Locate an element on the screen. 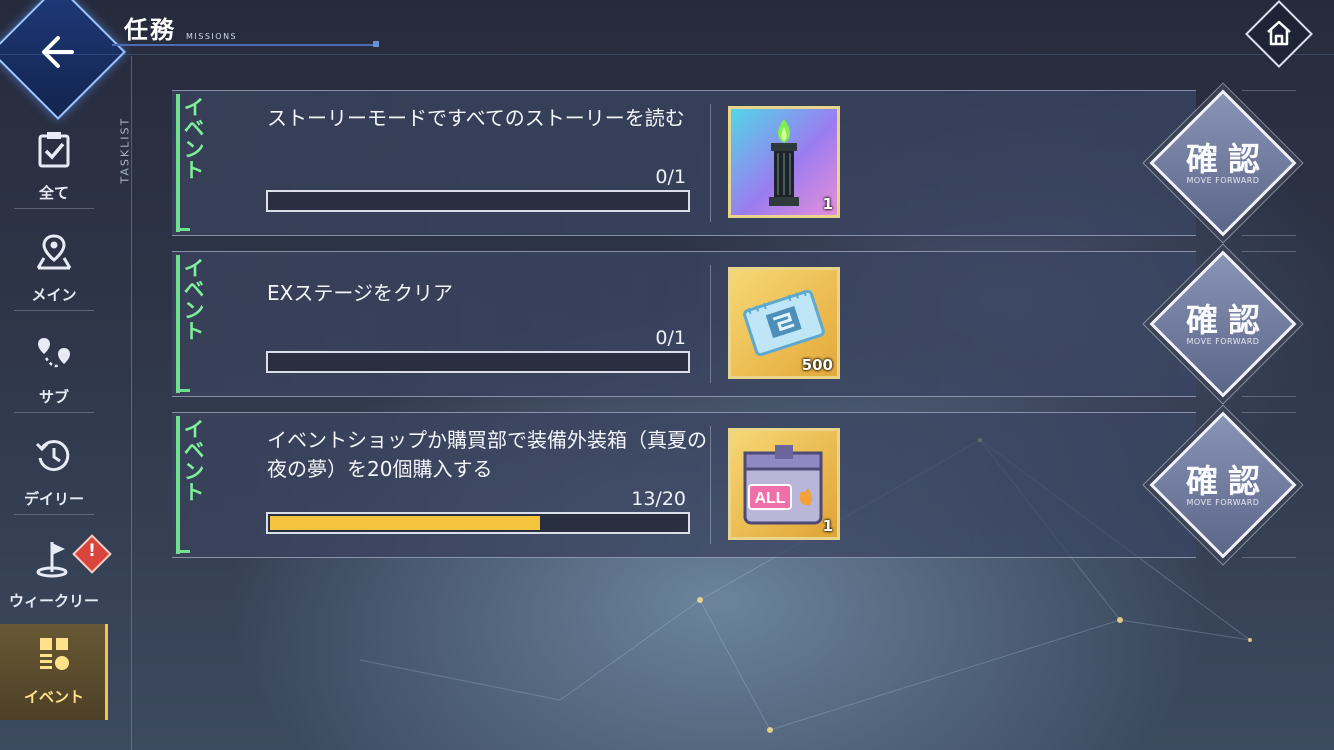 This screenshot has height=750, width=1334. reward-item: 1 is located at coordinates (784, 162).